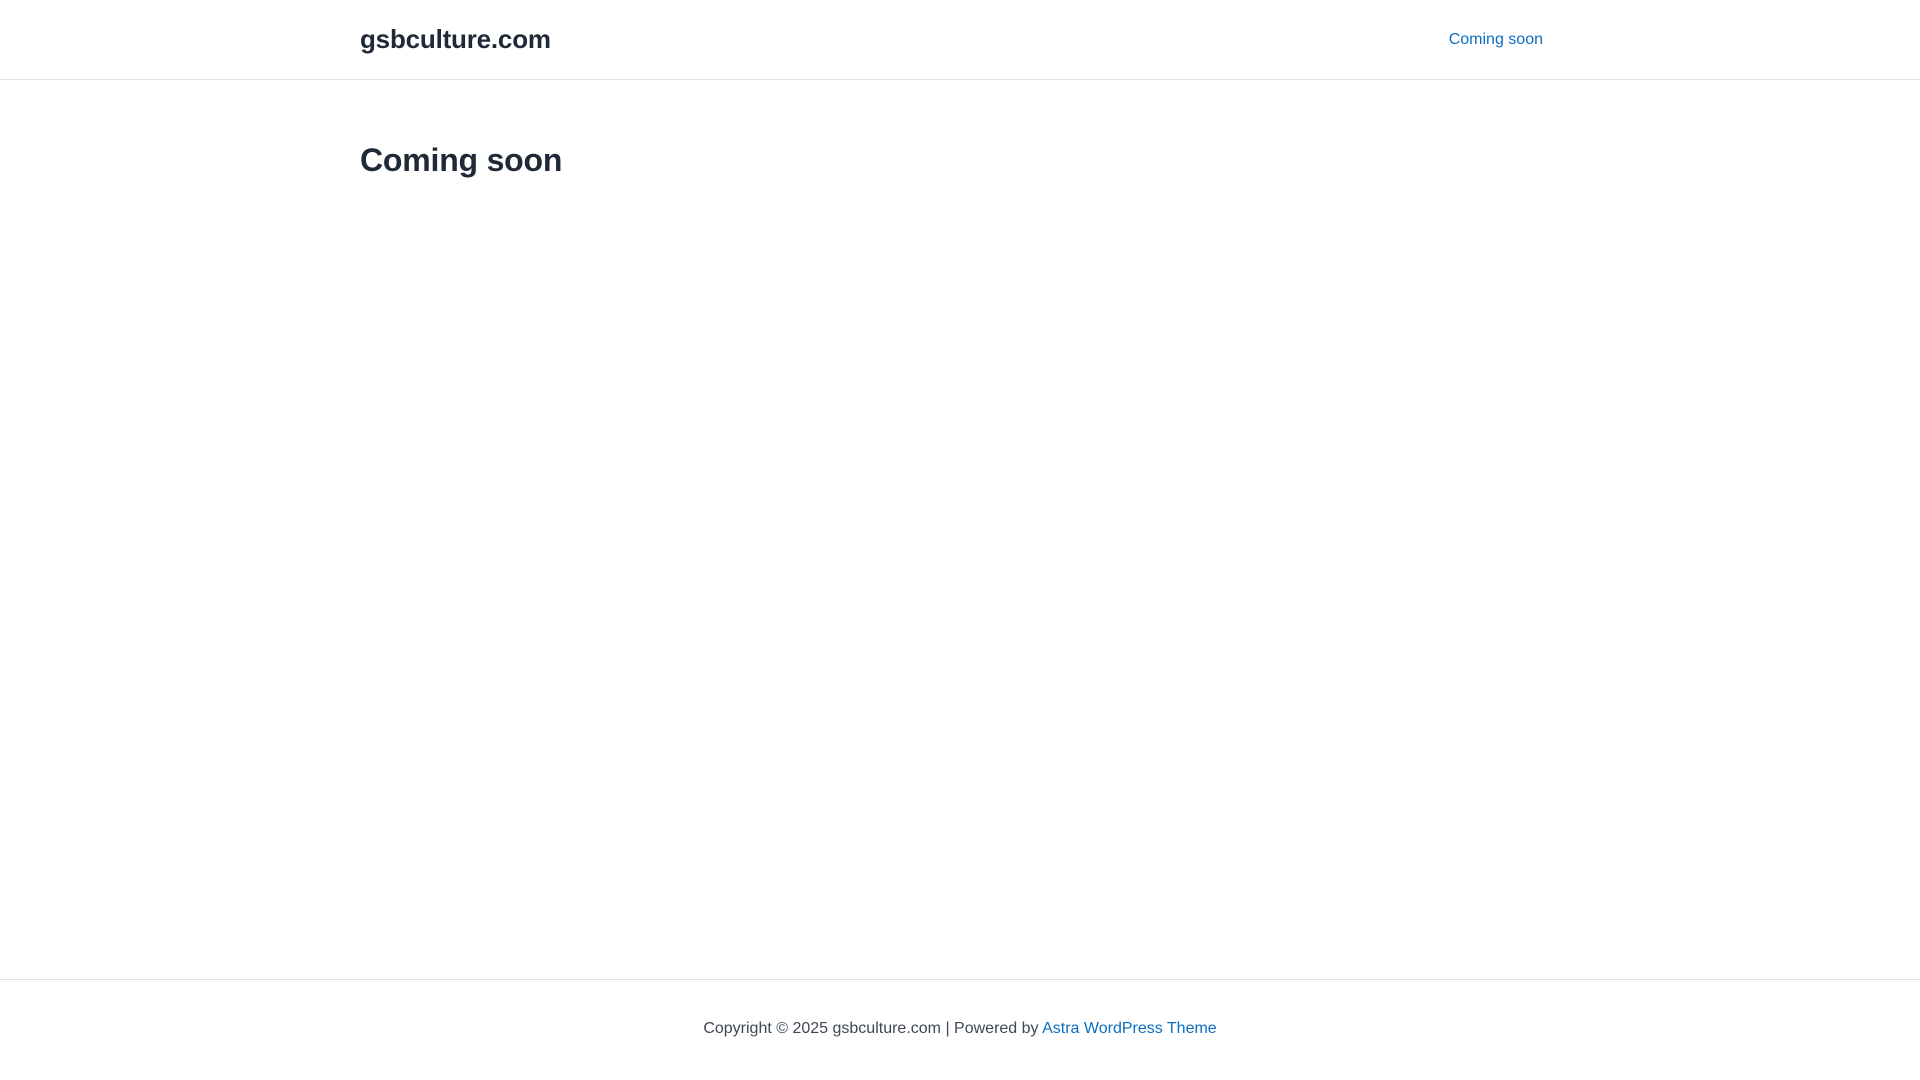 This screenshot has width=1920, height=1080. What do you see at coordinates (1129, 1028) in the screenshot?
I see `astra-theme-link: Astra WordPress Theme` at bounding box center [1129, 1028].